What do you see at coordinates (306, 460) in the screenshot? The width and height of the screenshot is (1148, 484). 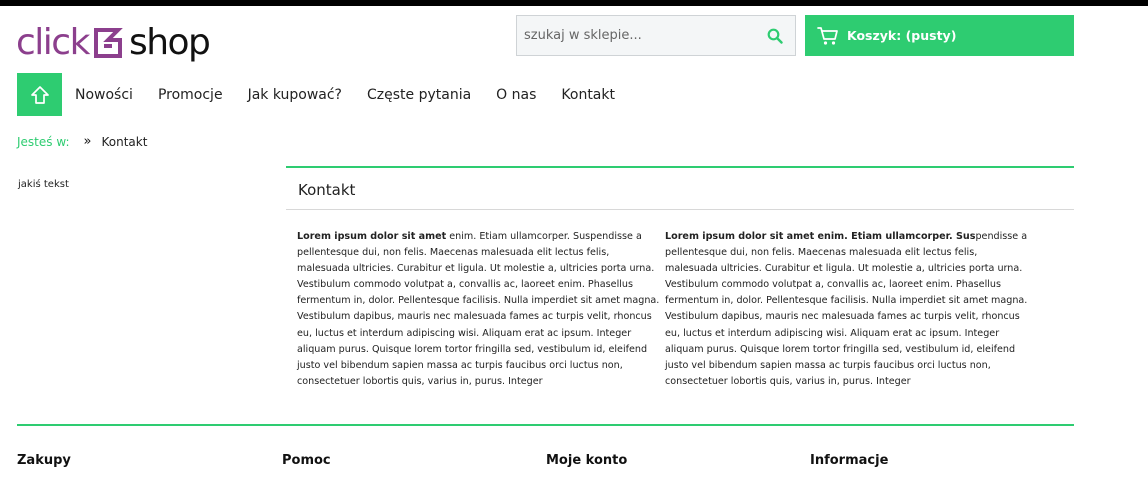 I see `footer-heading-pomoc: Pomoc` at bounding box center [306, 460].